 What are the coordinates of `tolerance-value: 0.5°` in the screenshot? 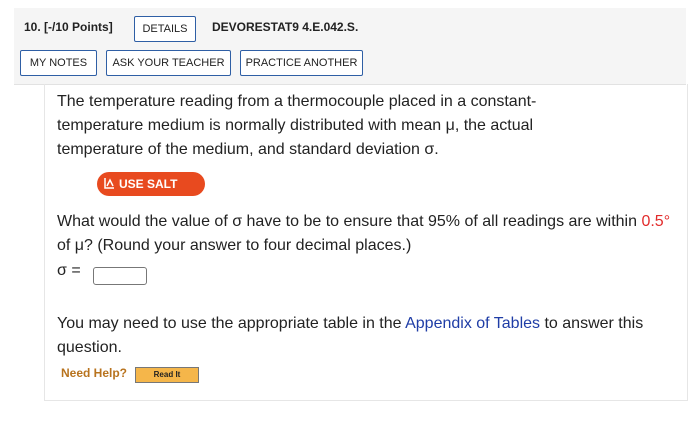 It's located at (656, 221).